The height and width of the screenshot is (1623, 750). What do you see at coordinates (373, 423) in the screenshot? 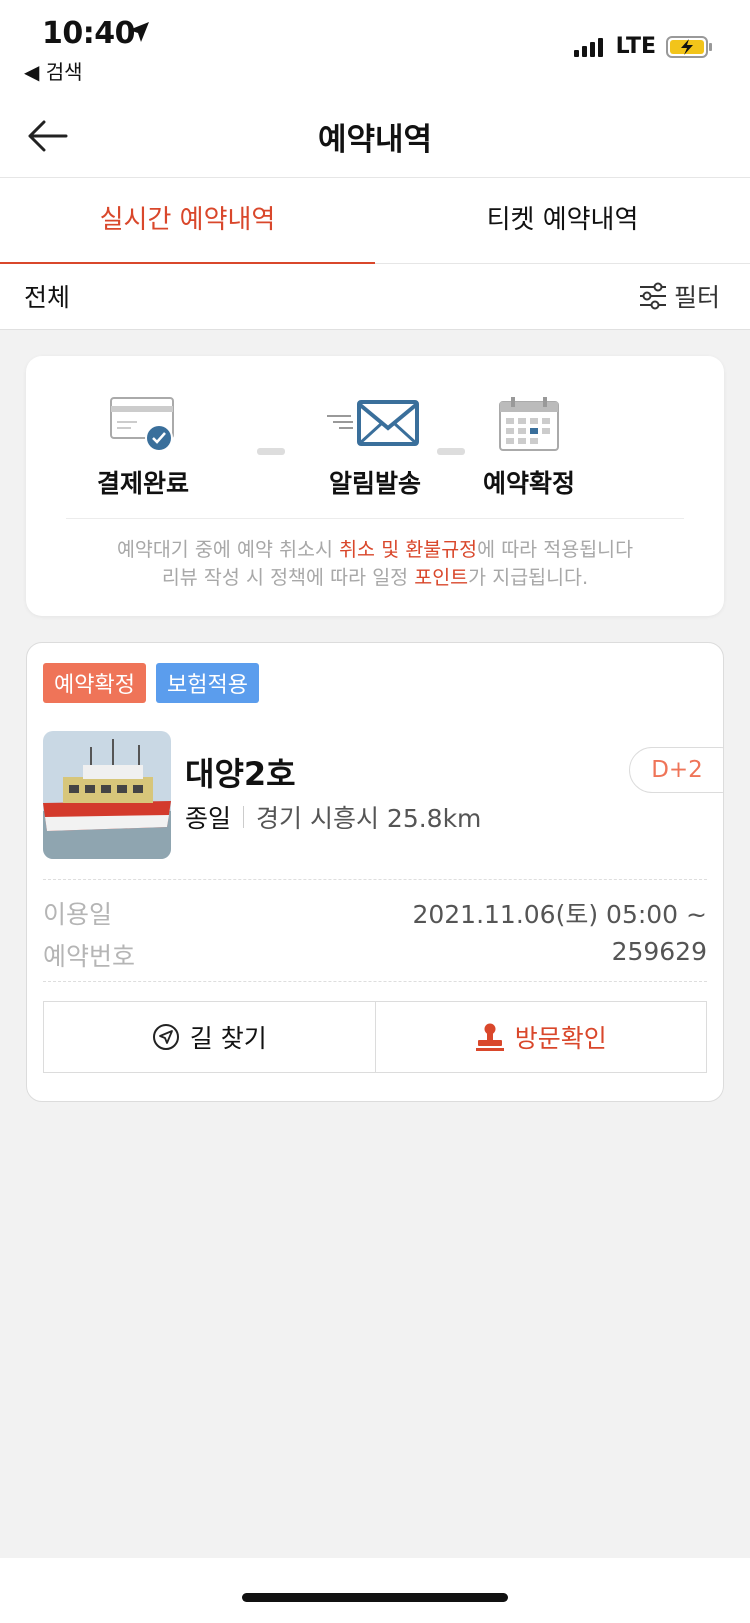
I see `envelope-icon` at bounding box center [373, 423].